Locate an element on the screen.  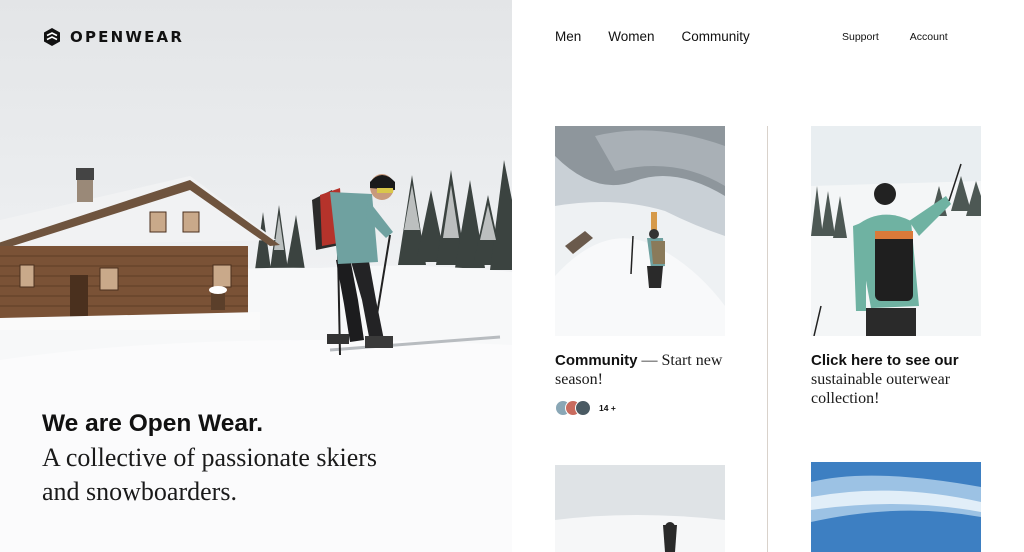
member-count: 14 + is located at coordinates (607, 408).